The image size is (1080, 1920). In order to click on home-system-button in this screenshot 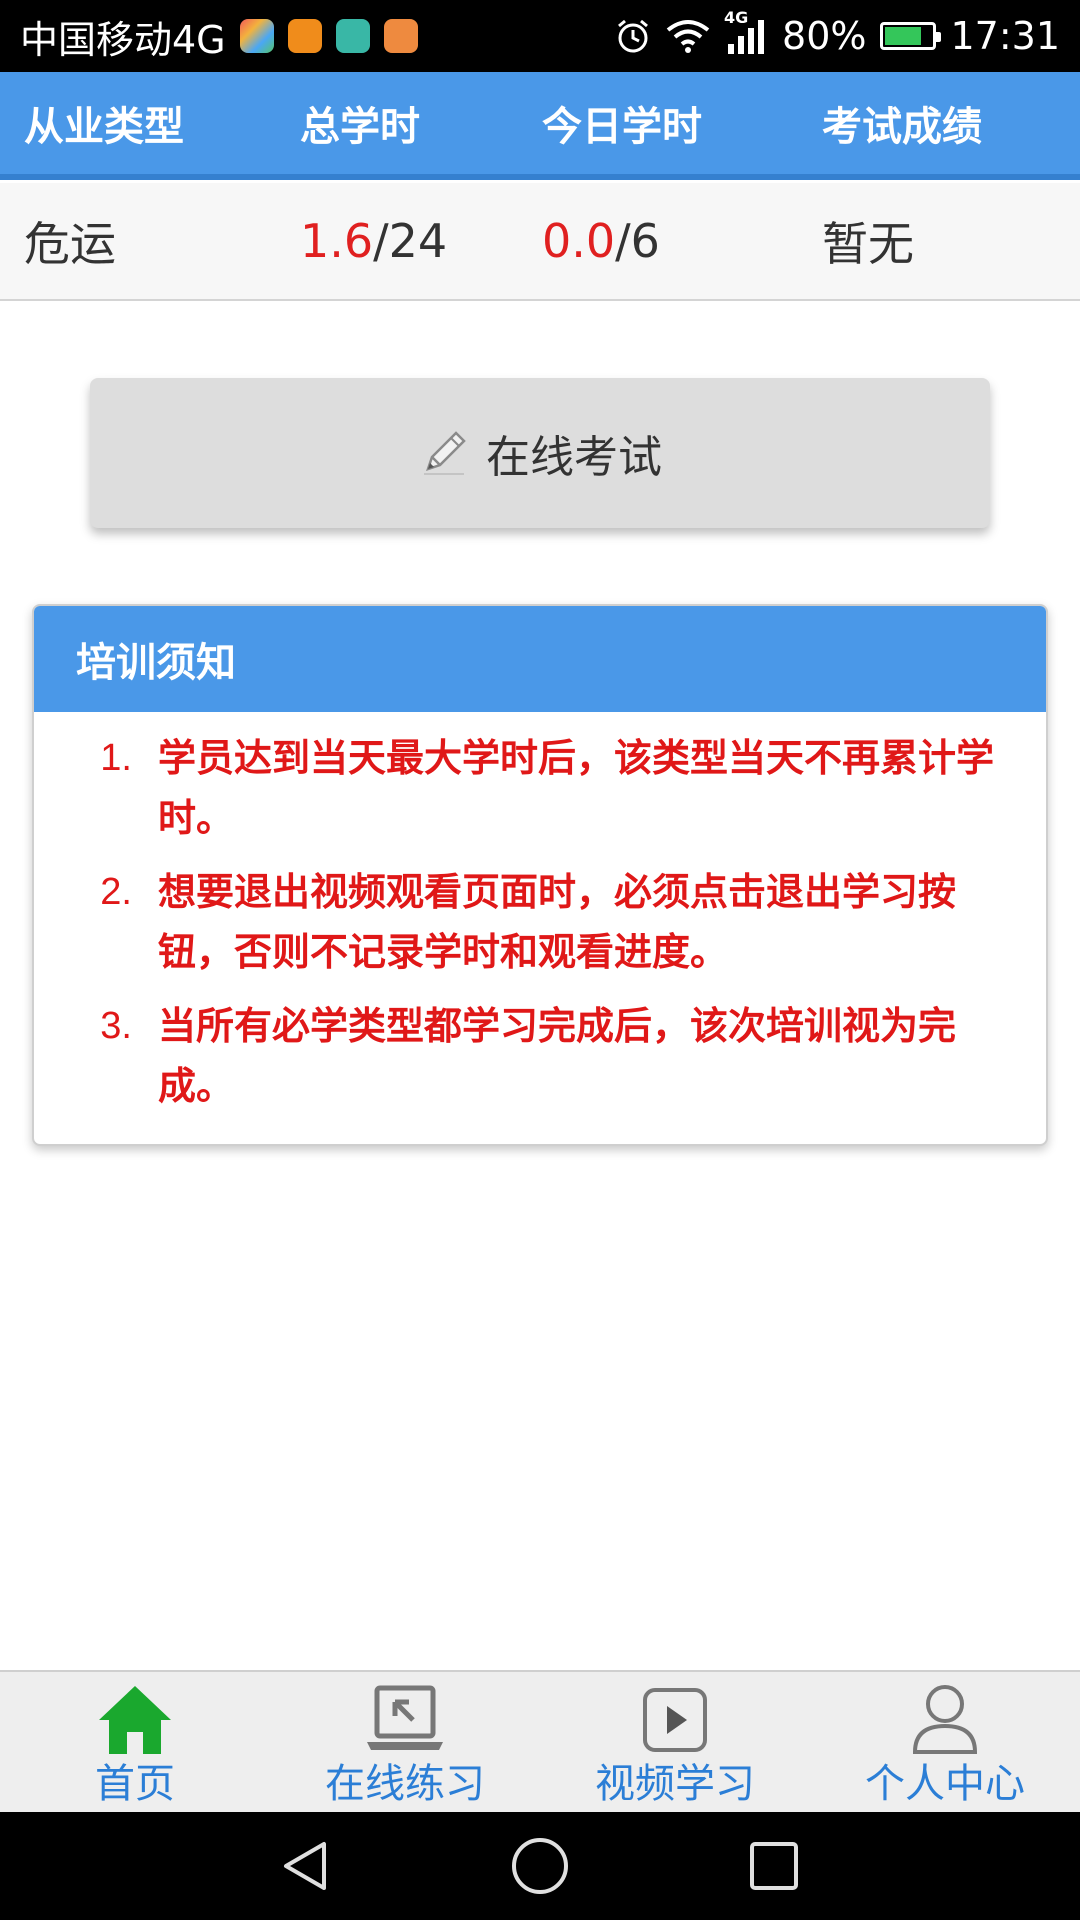, I will do `click(540, 1866)`.